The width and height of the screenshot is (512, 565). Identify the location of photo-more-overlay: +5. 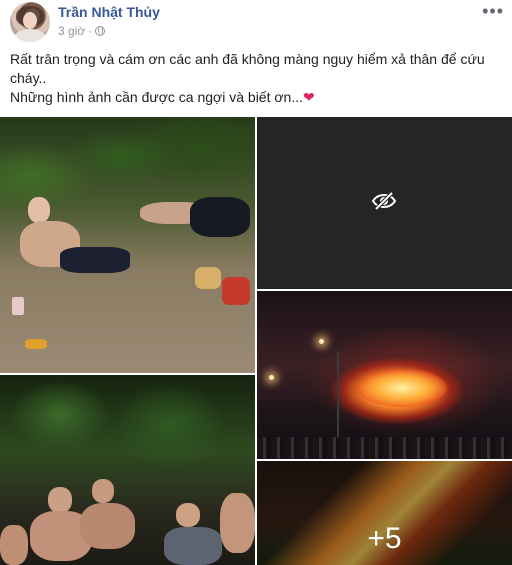
(384, 513).